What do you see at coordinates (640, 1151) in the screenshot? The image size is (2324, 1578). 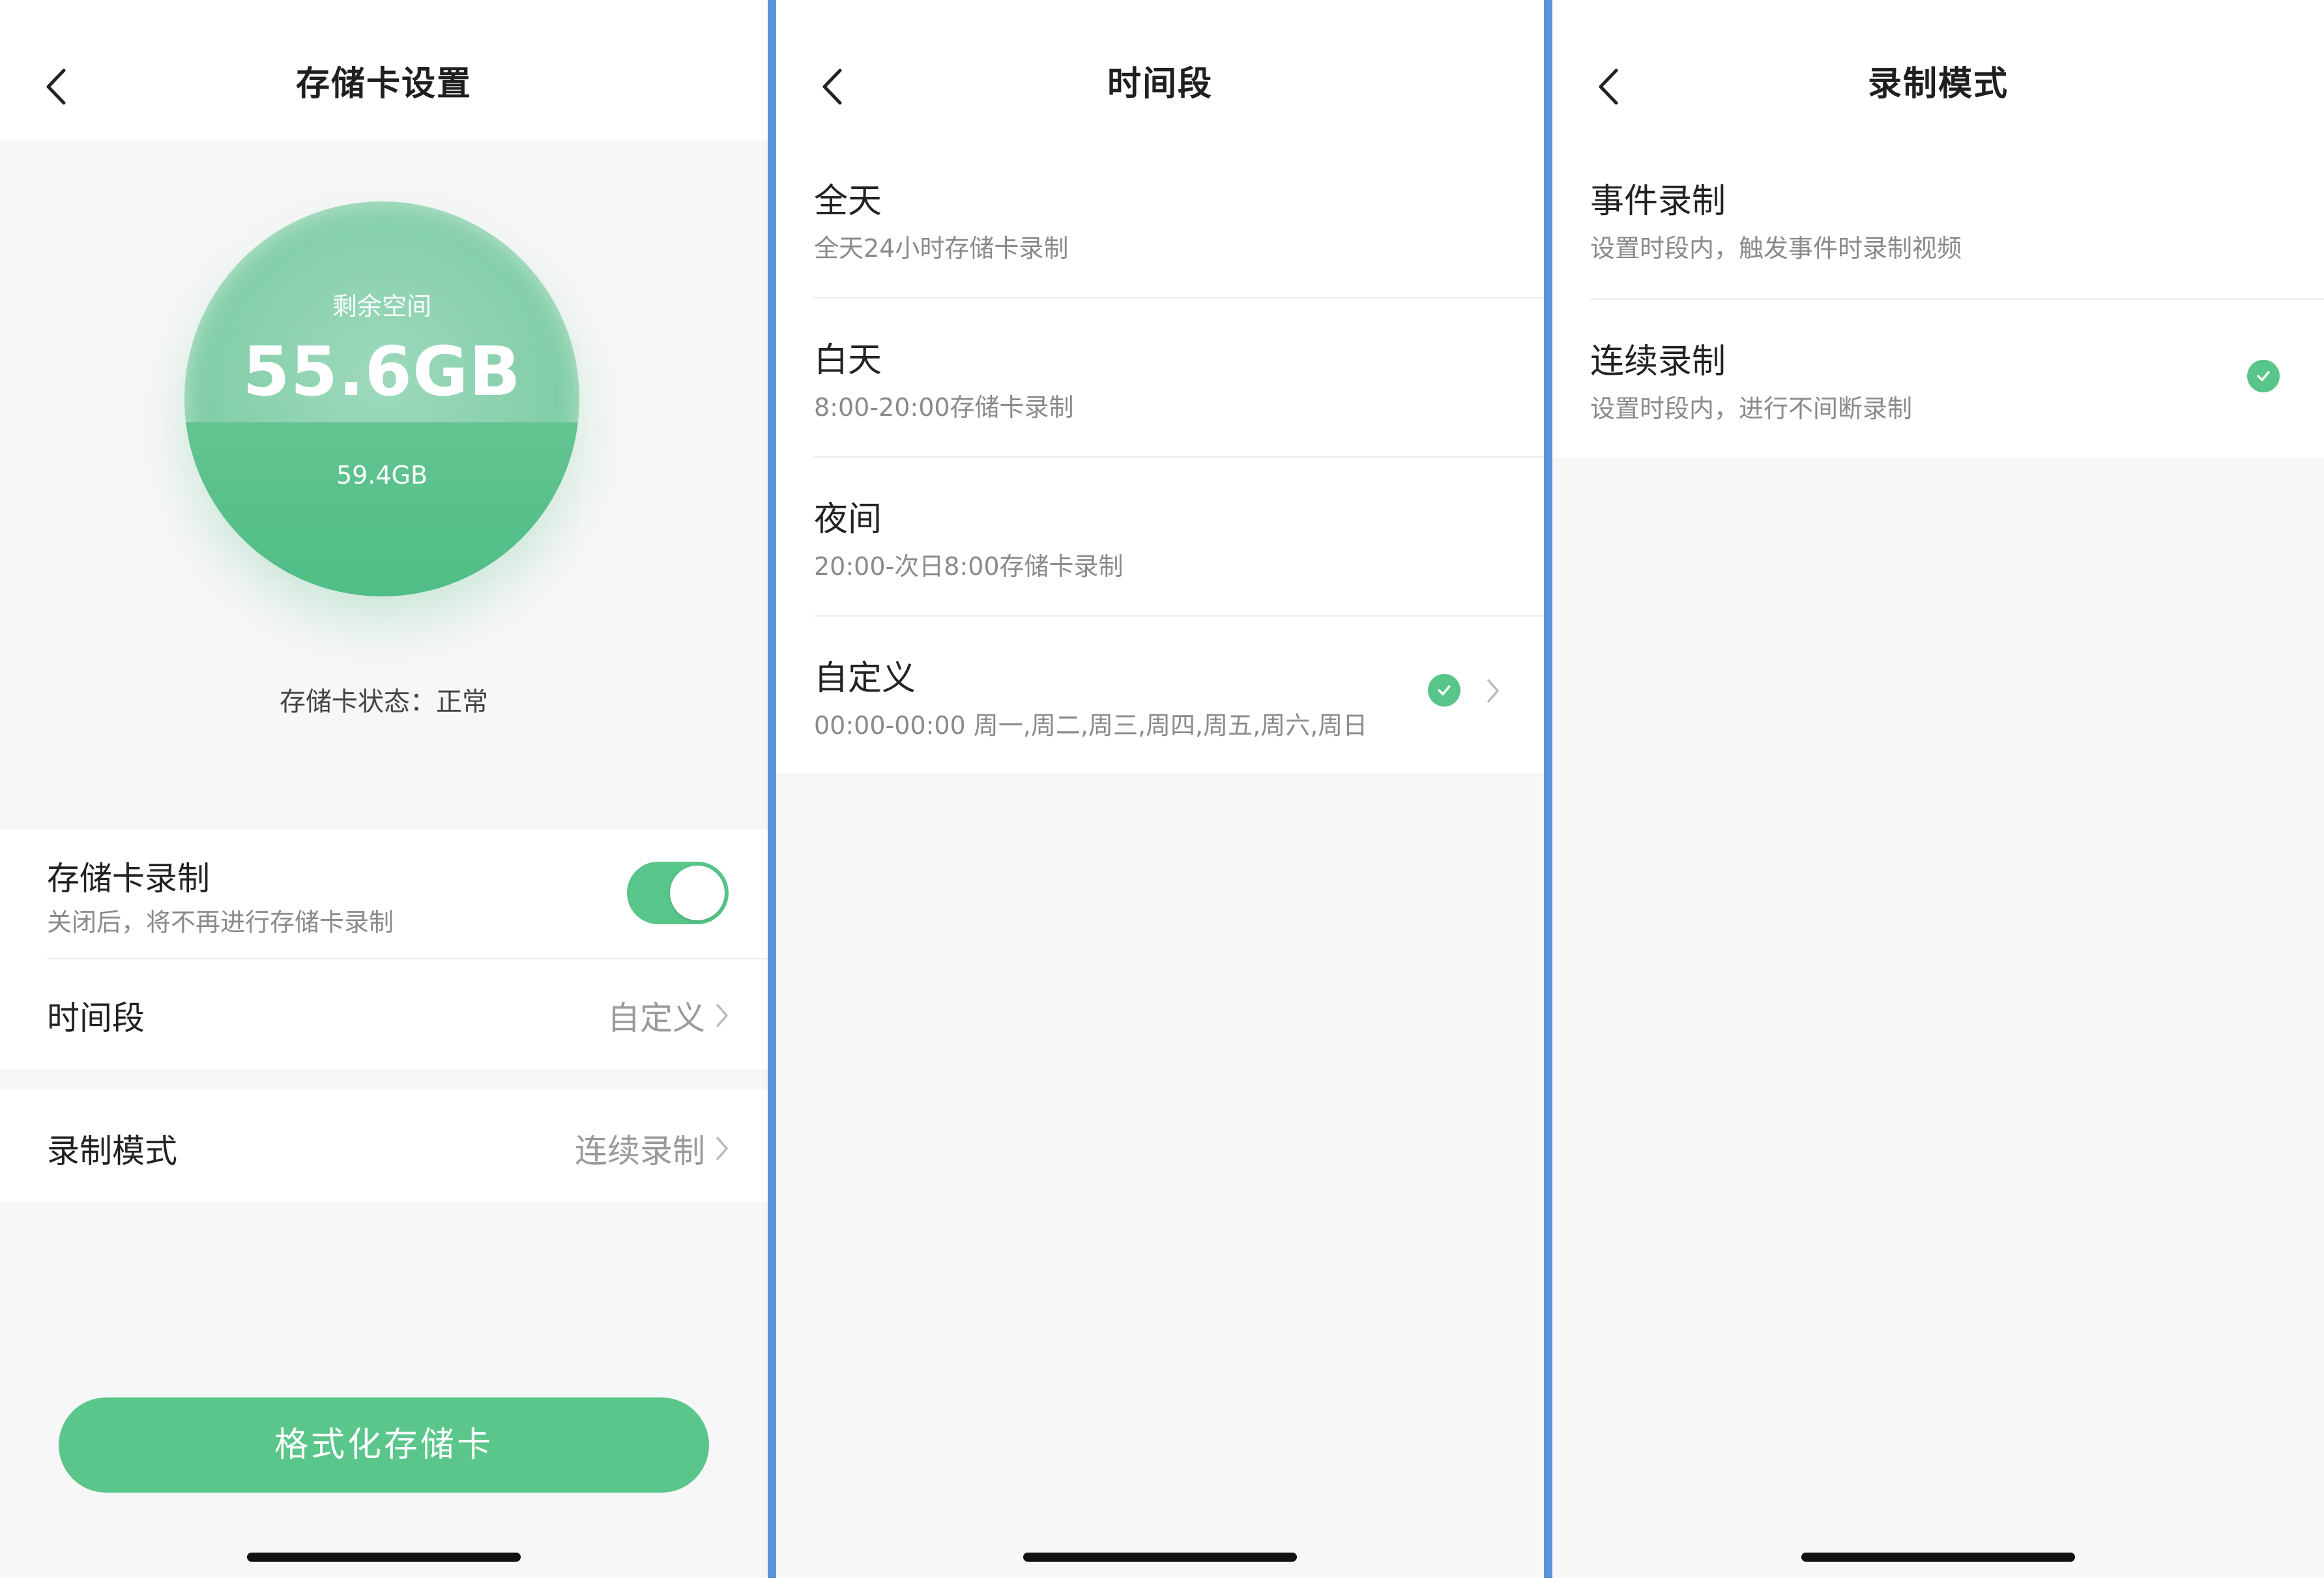 I see `record-mode-value: 连续录制` at bounding box center [640, 1151].